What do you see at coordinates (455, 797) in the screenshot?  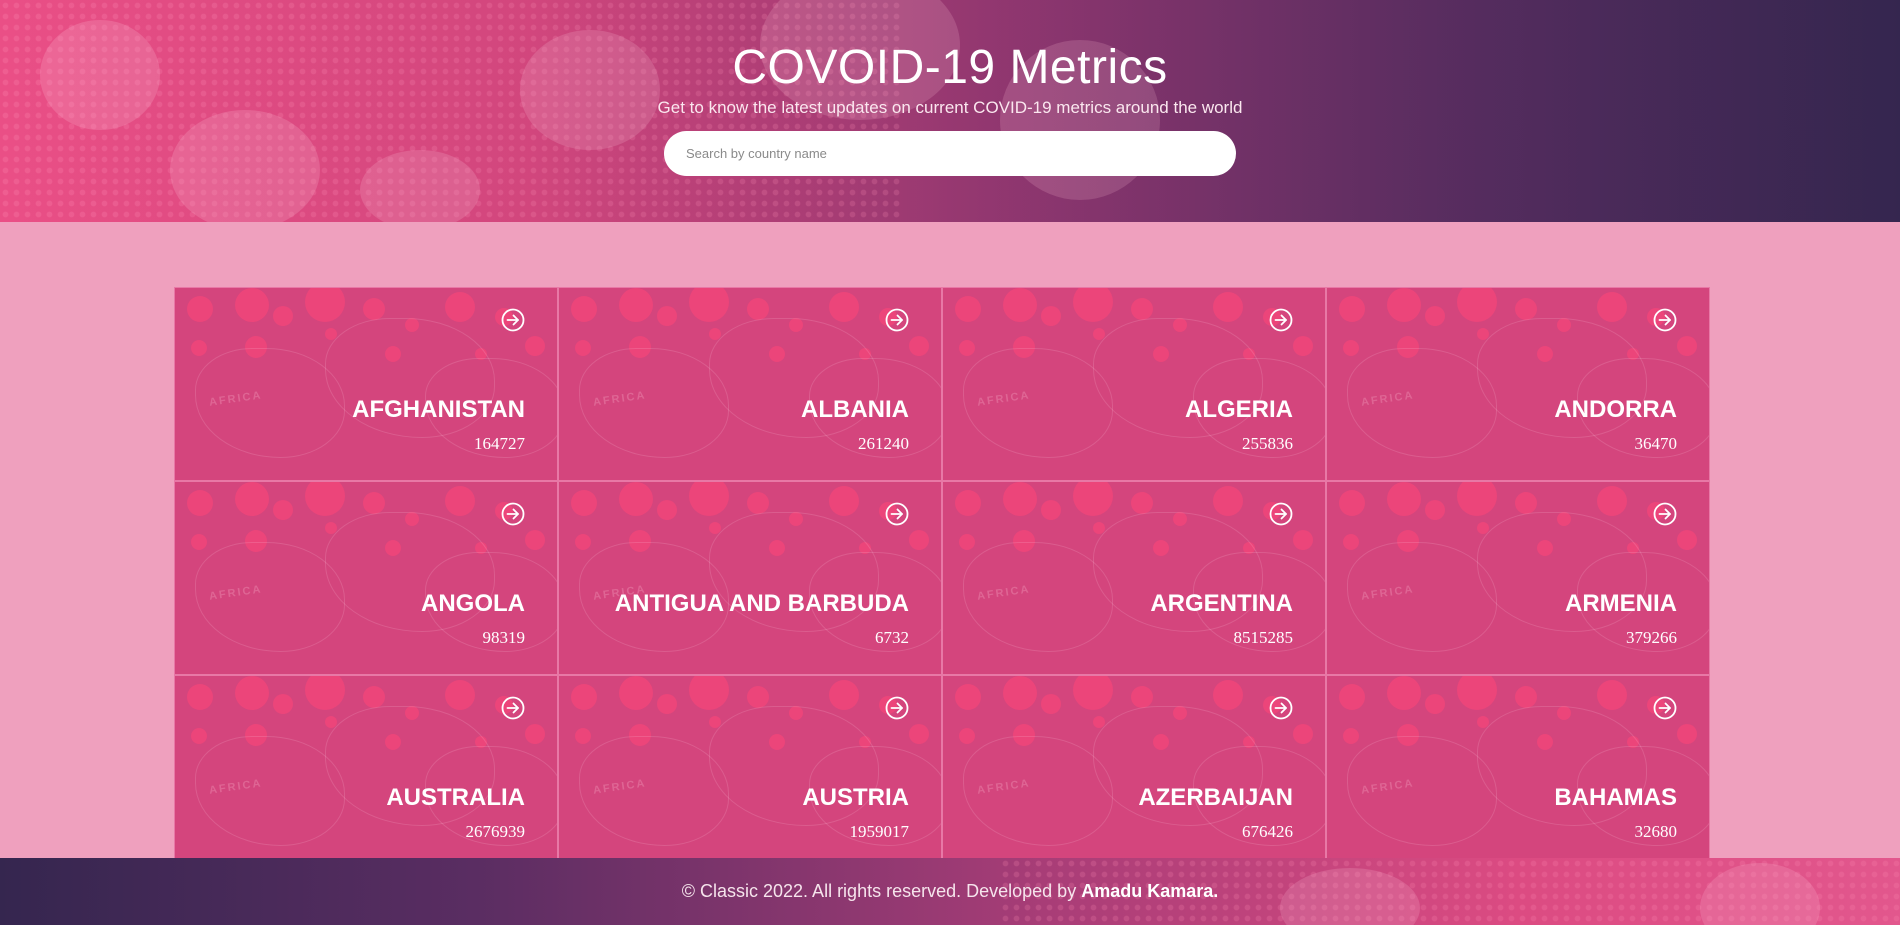 I see `country-name: AUSTRALIA` at bounding box center [455, 797].